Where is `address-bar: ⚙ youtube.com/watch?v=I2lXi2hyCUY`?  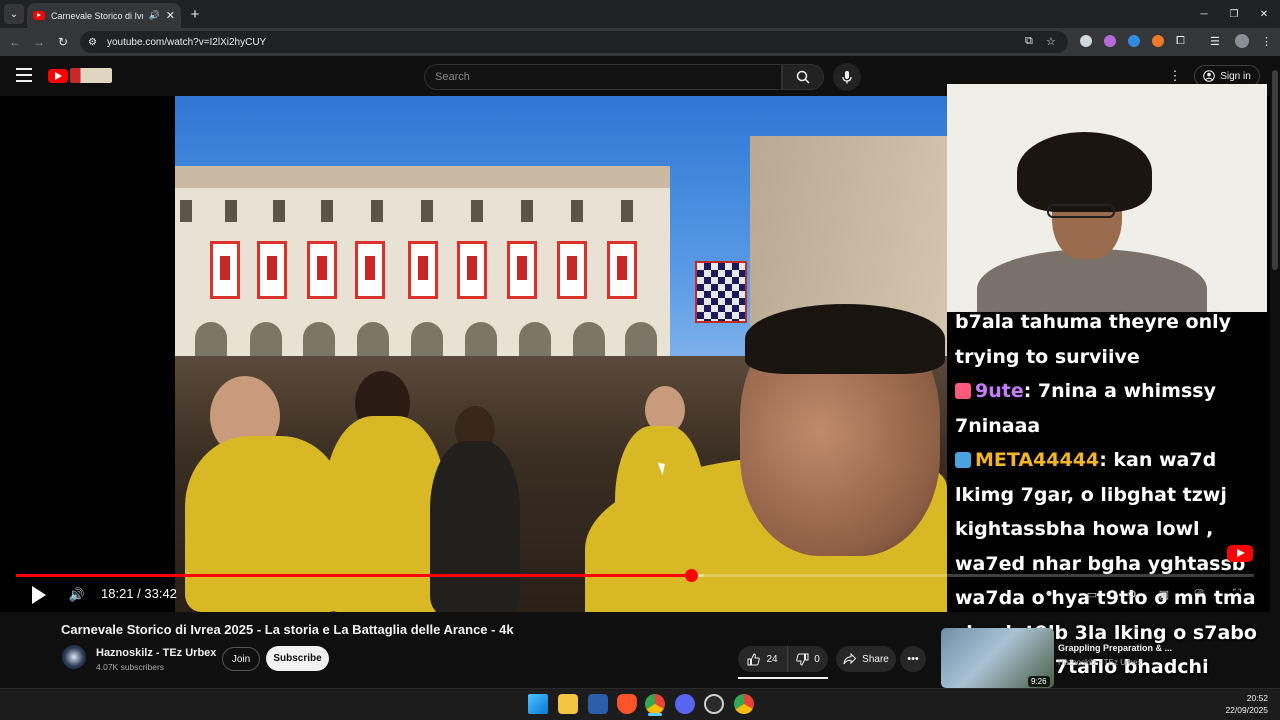 address-bar: ⚙ youtube.com/watch?v=I2lXi2hyCUY is located at coordinates (574, 42).